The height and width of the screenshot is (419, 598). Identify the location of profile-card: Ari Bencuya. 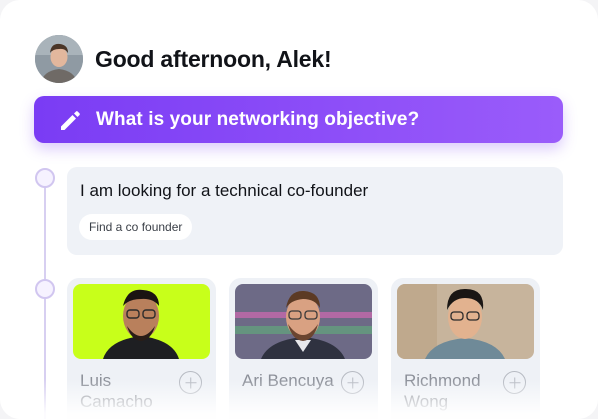
(303, 348).